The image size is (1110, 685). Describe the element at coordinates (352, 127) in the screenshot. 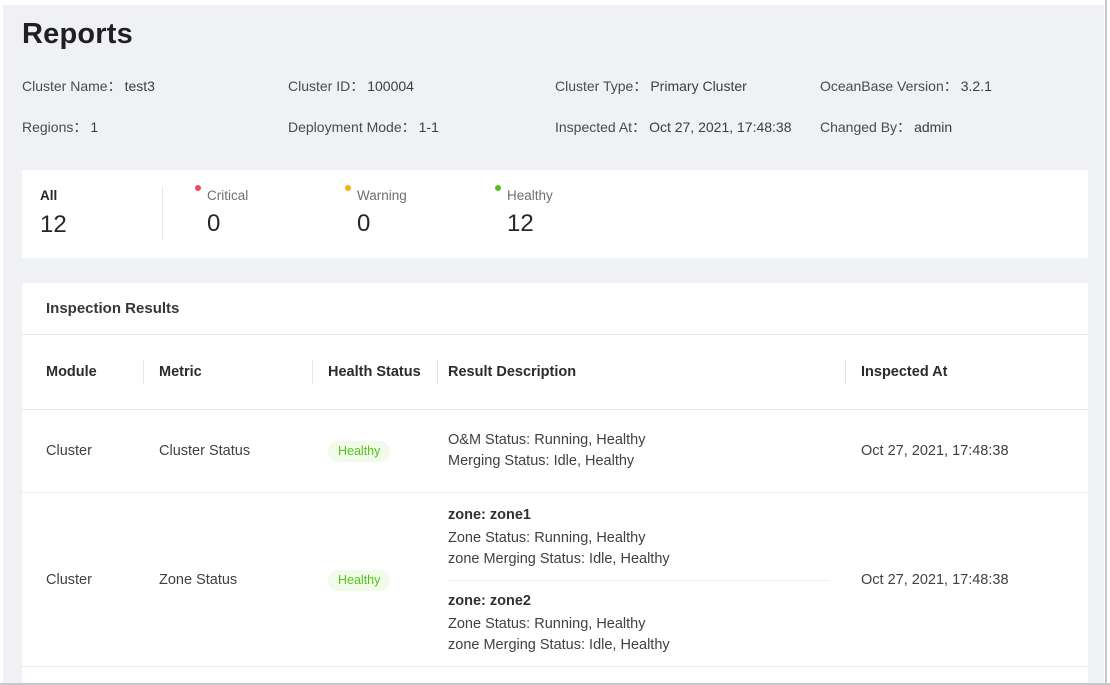

I see `info-label: Deployment Mode：` at that location.